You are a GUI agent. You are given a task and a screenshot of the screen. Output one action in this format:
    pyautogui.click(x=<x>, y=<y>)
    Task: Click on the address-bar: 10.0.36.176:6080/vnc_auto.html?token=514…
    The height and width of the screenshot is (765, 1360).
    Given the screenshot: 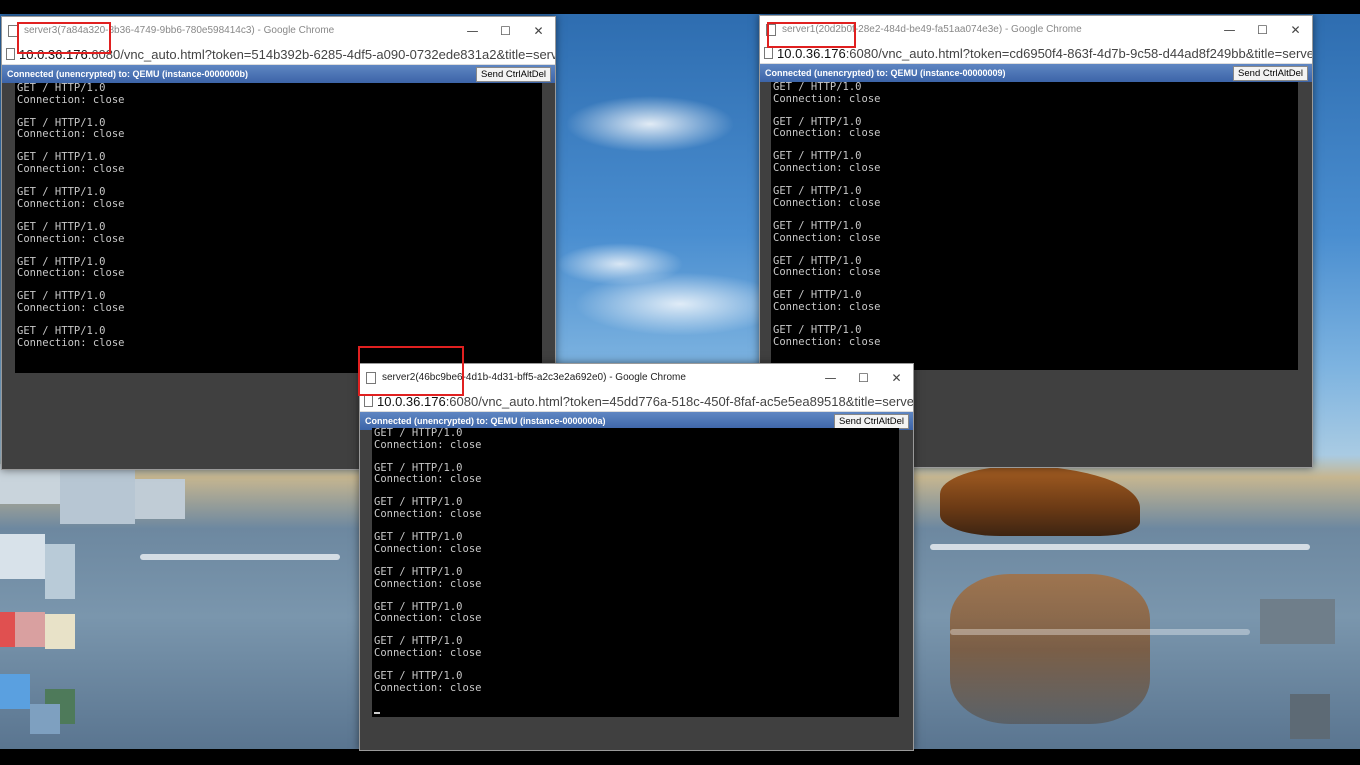 What is the action you would take?
    pyautogui.click(x=278, y=54)
    